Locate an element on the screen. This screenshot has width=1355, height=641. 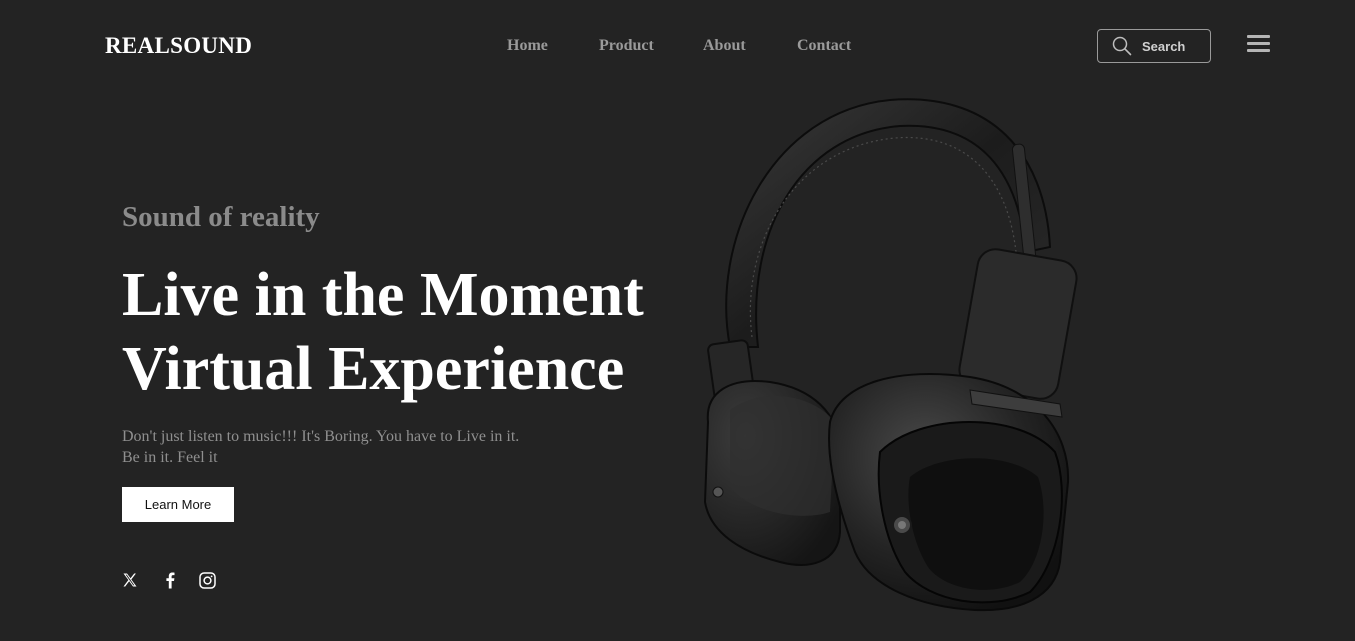
hamburger-menu-icon is located at coordinates (1258, 44).